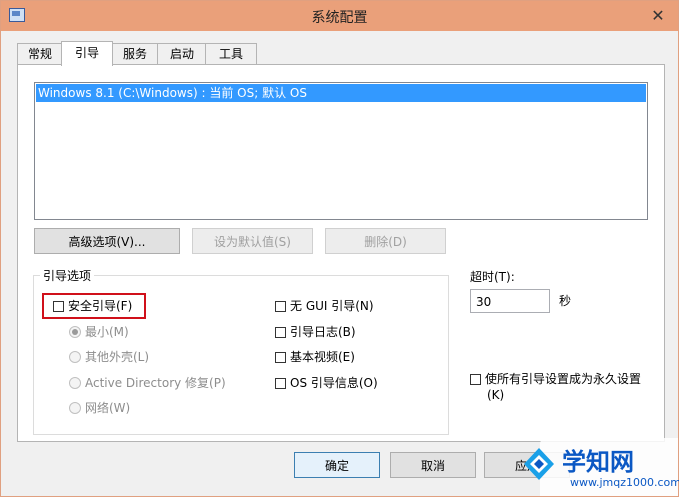 The image size is (679, 497). What do you see at coordinates (563, 379) in the screenshot?
I see `permanent-settings-label: 使所有引导设置成为永久设置` at bounding box center [563, 379].